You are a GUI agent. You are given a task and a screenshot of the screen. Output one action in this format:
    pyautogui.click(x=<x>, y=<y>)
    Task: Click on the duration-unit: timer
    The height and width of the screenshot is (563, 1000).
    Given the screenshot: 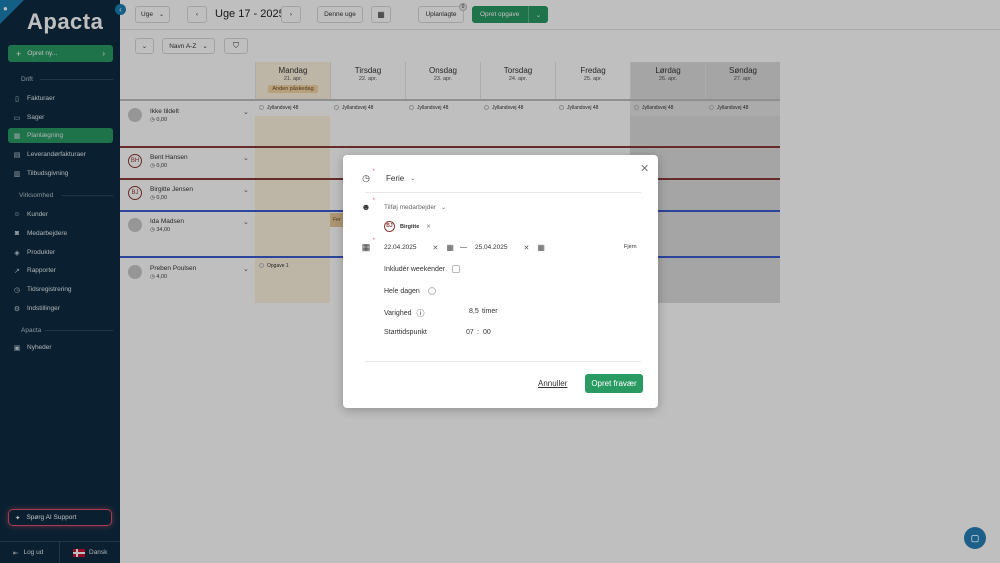 What is the action you would take?
    pyautogui.click(x=490, y=311)
    